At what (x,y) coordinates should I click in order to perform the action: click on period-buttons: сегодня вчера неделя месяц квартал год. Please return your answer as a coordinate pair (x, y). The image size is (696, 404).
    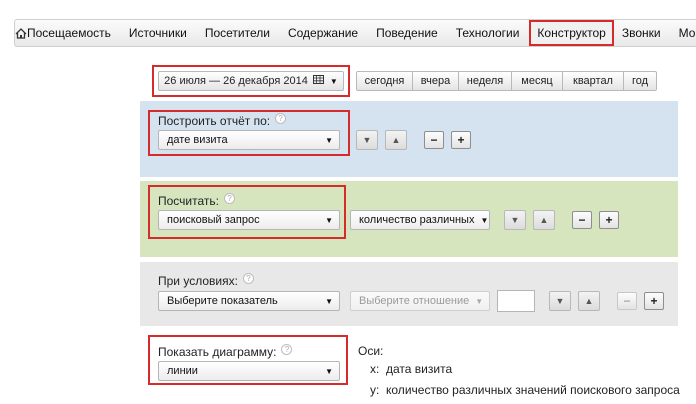
    Looking at the image, I should click on (506, 81).